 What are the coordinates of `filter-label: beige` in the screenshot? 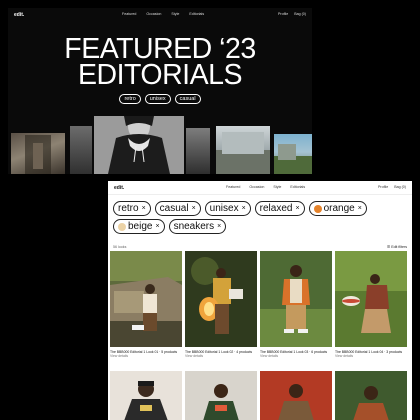 It's located at (140, 226).